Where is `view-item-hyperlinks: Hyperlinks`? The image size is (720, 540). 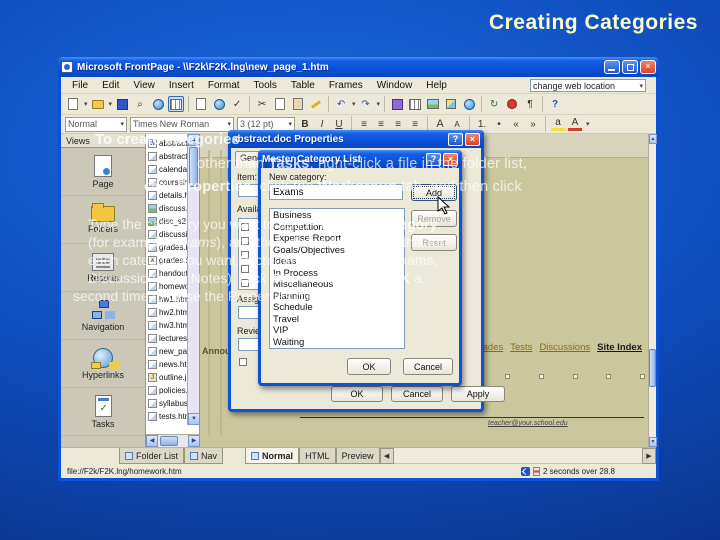 view-item-hyperlinks: Hyperlinks is located at coordinates (103, 364).